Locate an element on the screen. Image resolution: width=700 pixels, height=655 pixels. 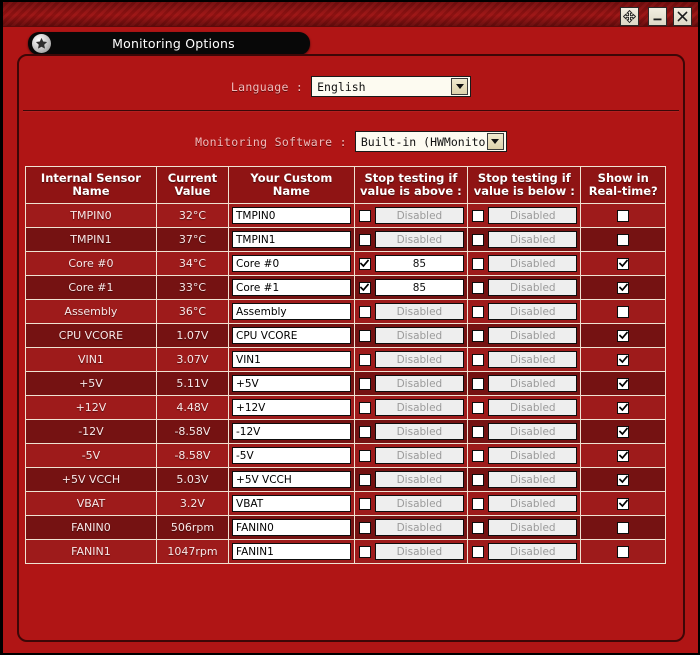
custom-name-input: CPU VCORE is located at coordinates (291, 336).